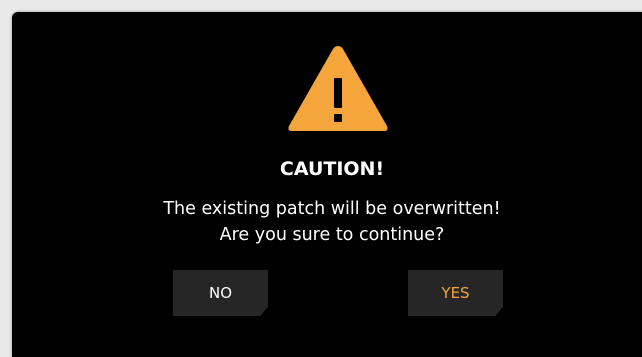  Describe the element at coordinates (455, 293) in the screenshot. I see `yes-button: YES` at that location.